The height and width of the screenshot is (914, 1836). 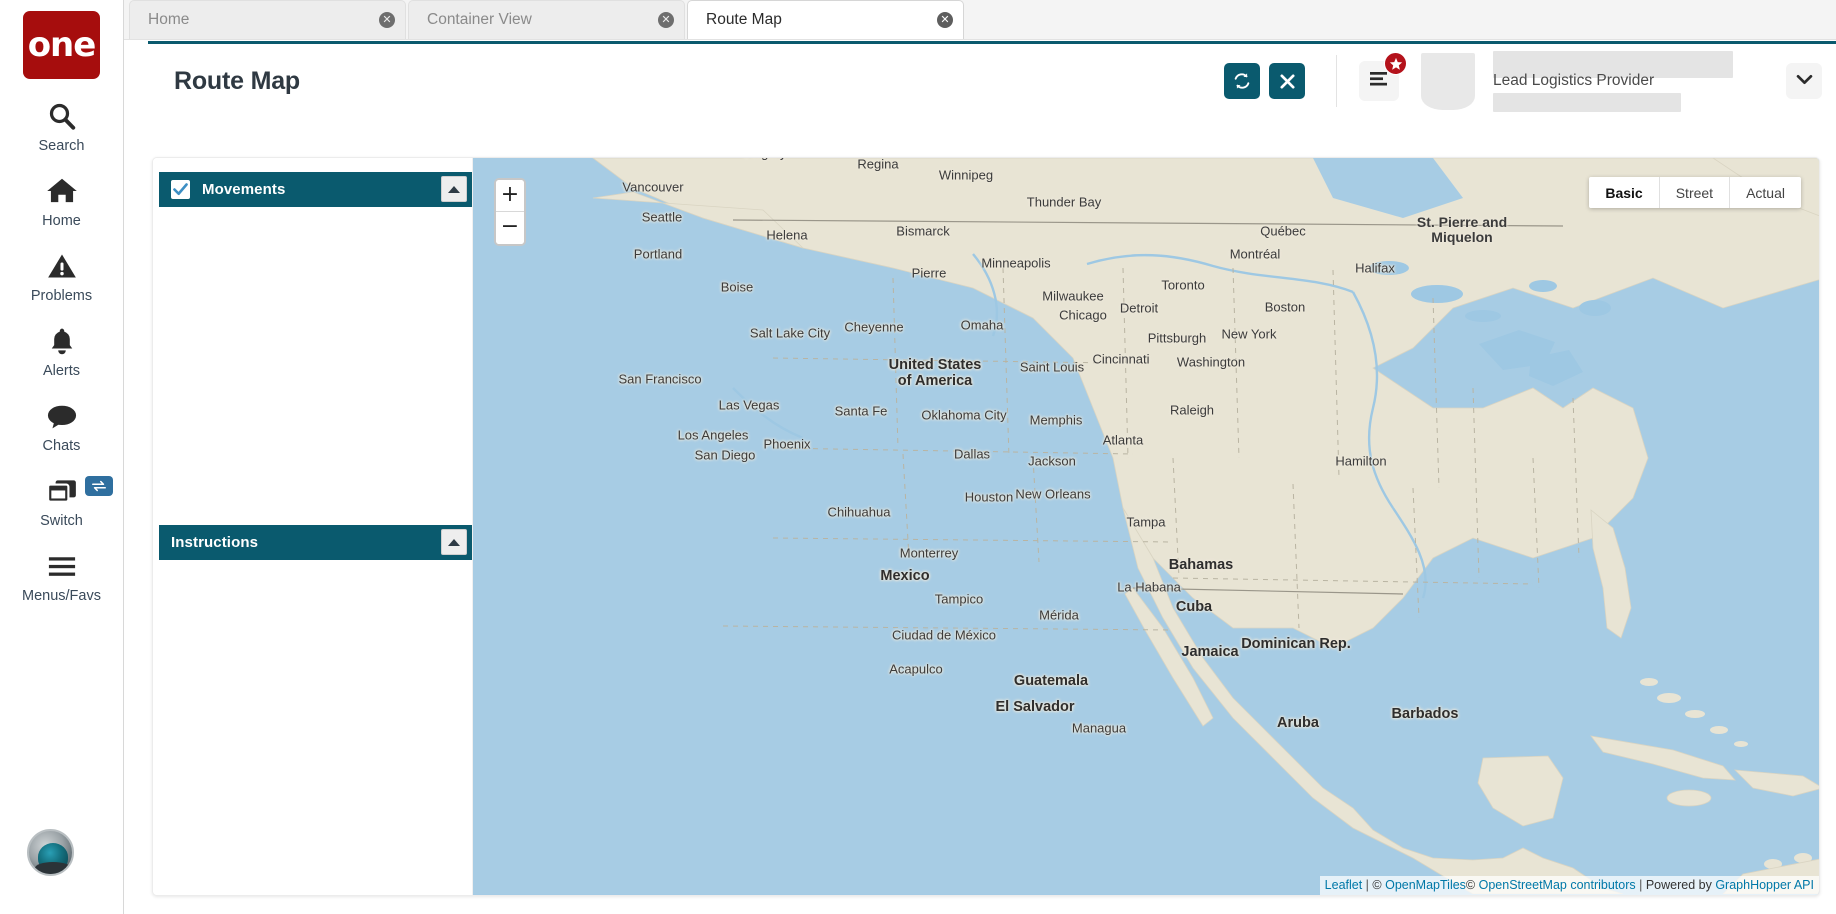 I want to click on attrib-leaflet-link: Leaflet, so click(x=1344, y=885).